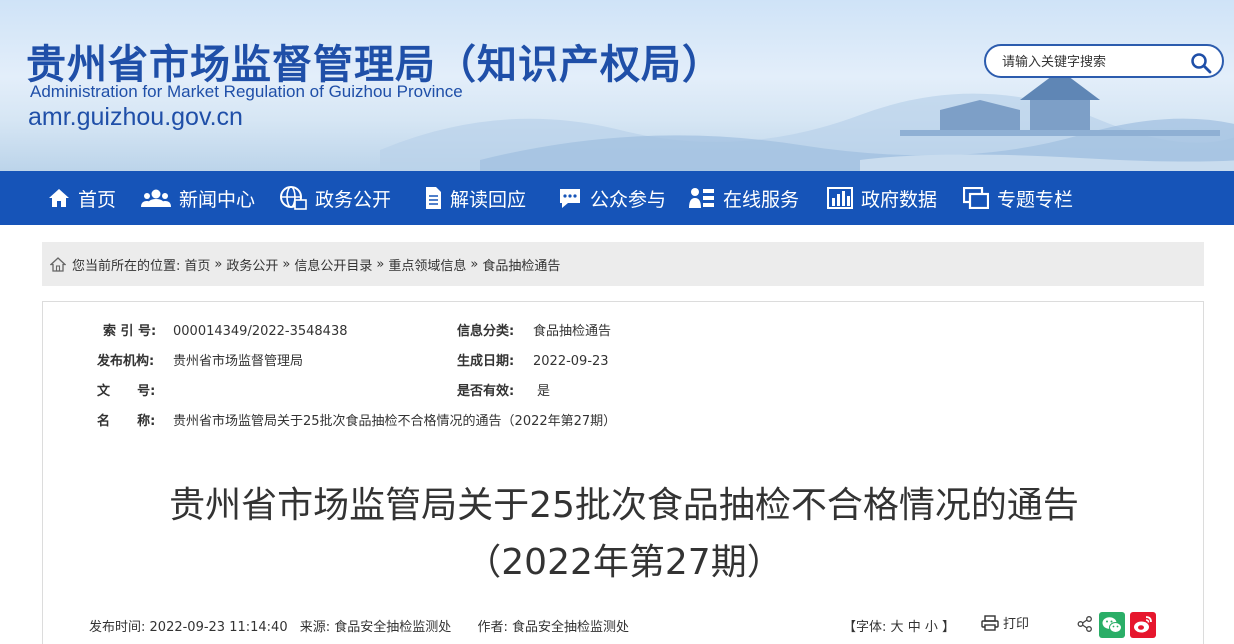 The width and height of the screenshot is (1234, 644). I want to click on printer-icon, so click(990, 622).